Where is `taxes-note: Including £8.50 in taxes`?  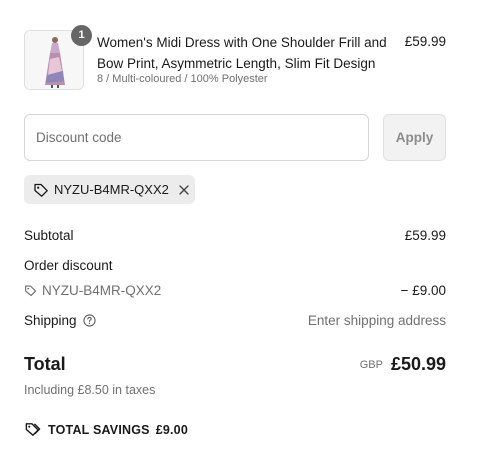 taxes-note: Including £8.50 in taxes is located at coordinates (90, 390).